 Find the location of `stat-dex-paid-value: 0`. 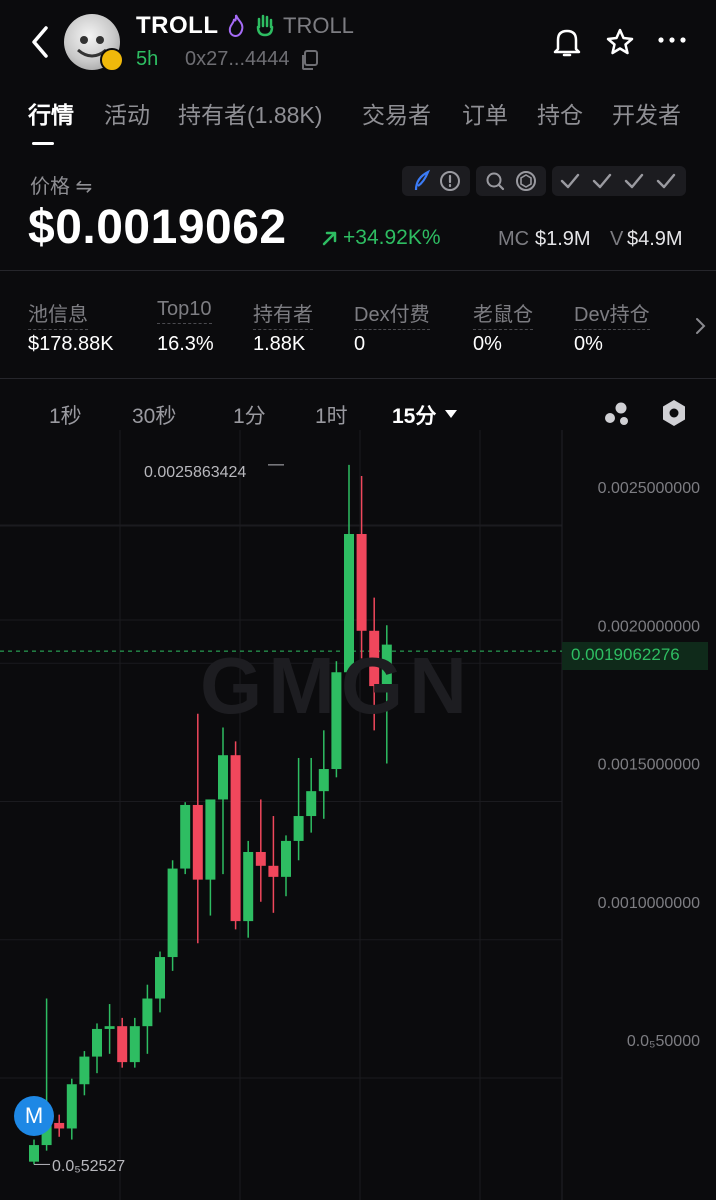

stat-dex-paid-value: 0 is located at coordinates (360, 344).